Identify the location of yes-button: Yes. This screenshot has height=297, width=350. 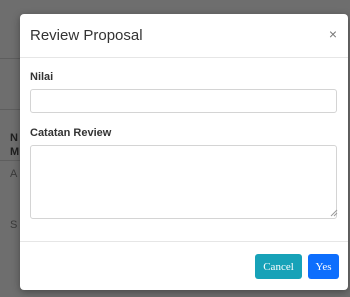
(323, 266).